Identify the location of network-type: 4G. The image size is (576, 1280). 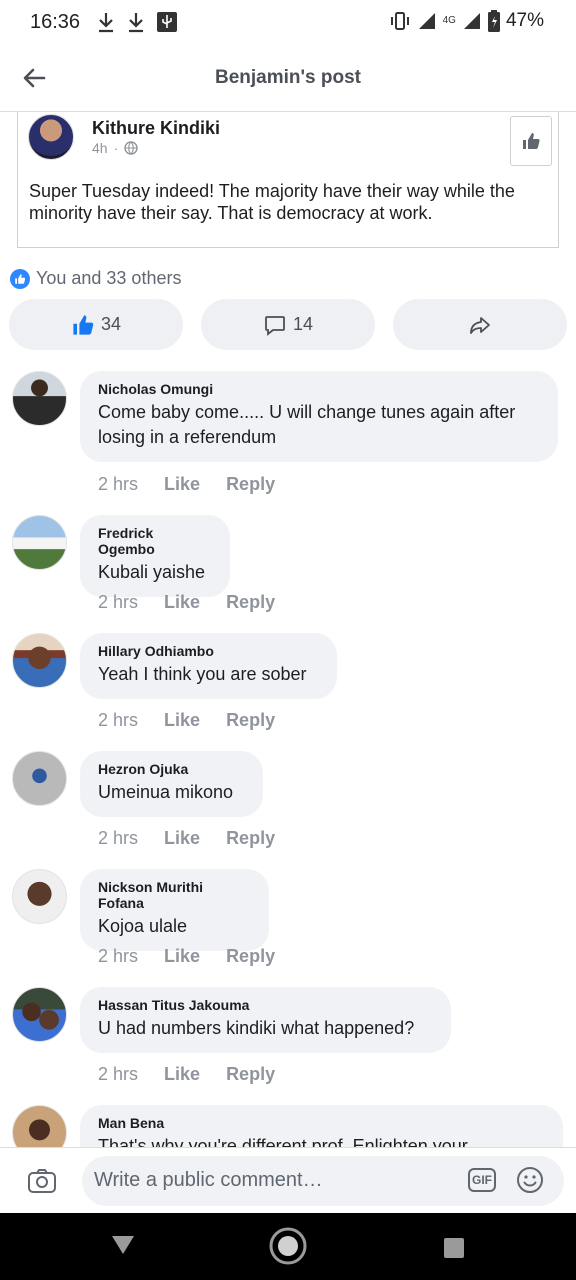
(449, 20).